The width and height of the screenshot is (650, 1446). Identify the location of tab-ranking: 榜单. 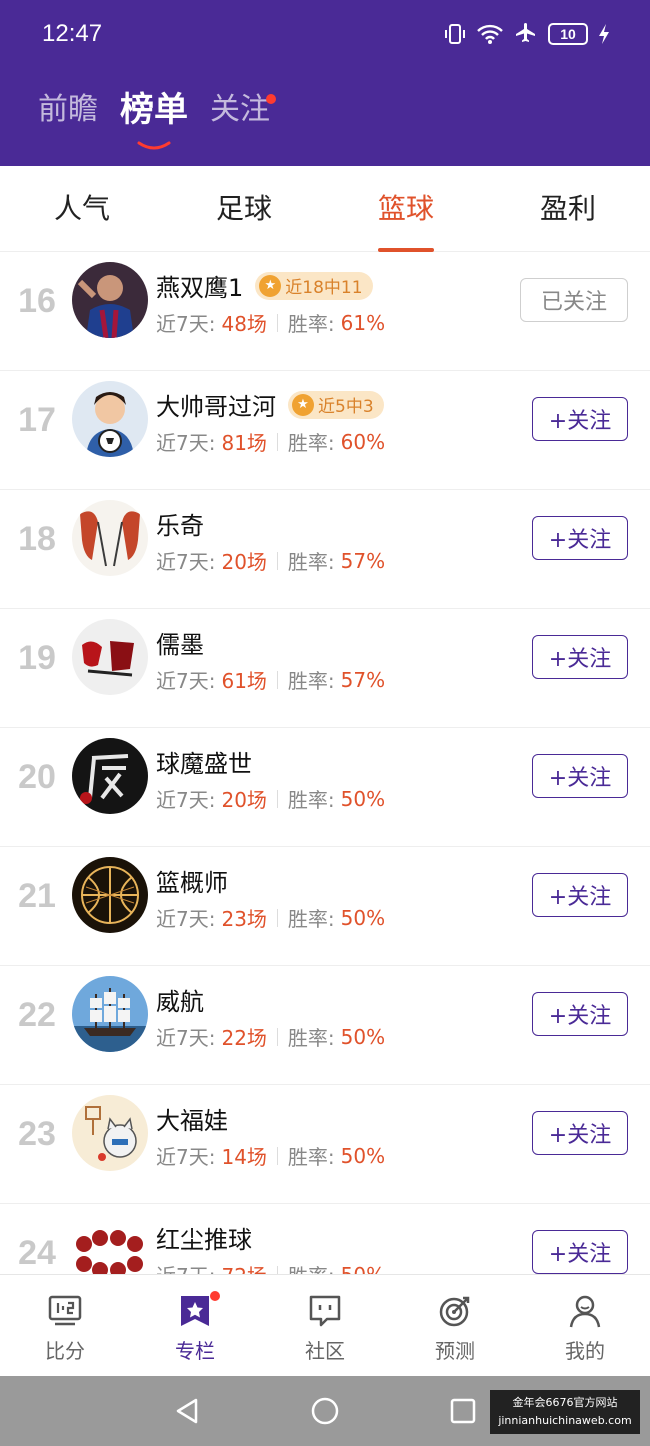
(154, 119).